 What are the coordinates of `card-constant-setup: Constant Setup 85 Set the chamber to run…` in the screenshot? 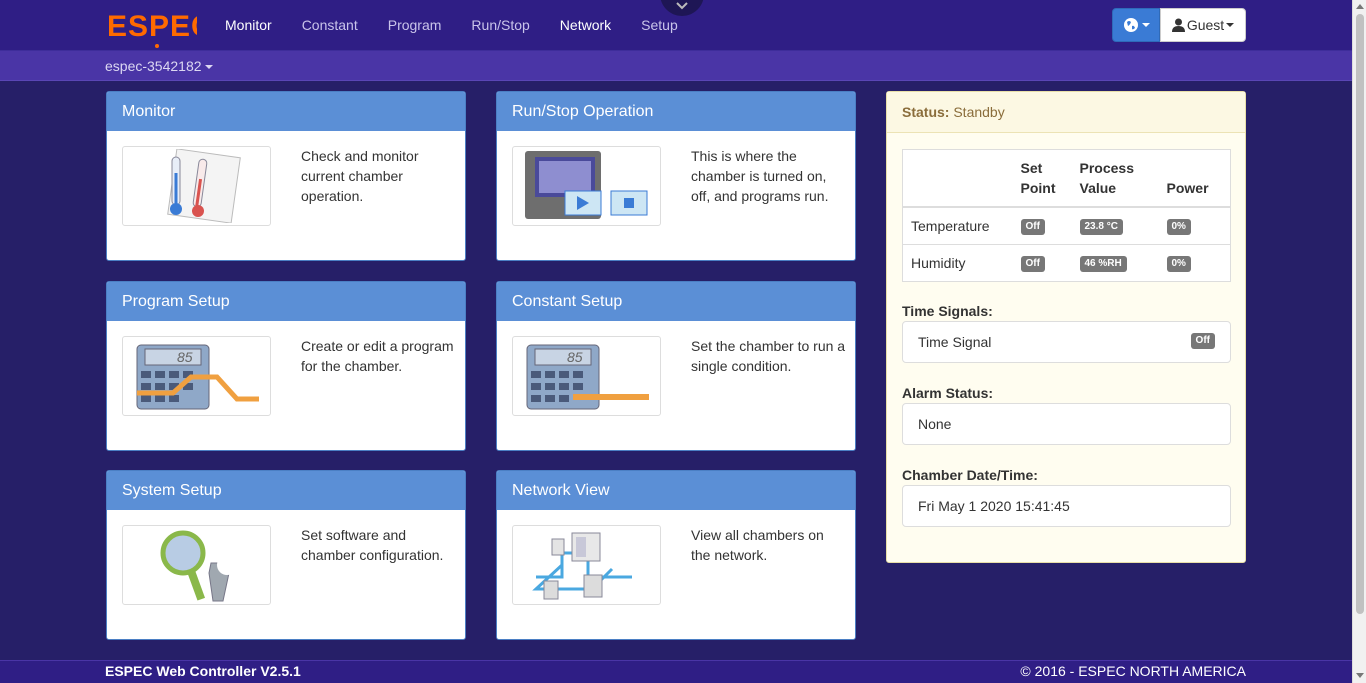 It's located at (676, 366).